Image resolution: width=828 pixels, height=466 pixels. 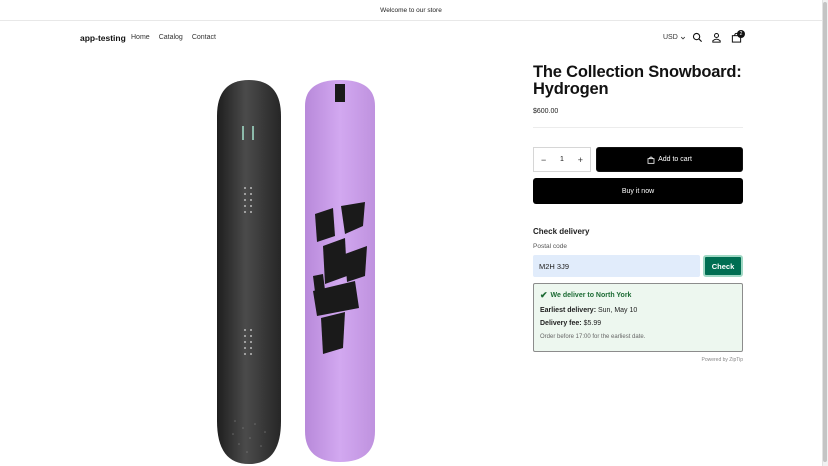 I want to click on quantity-value: 1, so click(x=562, y=159).